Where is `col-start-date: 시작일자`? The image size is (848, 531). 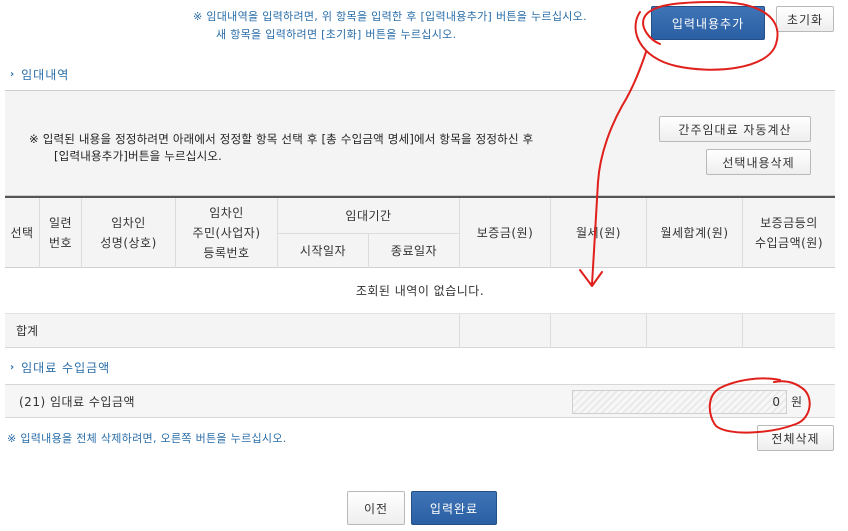 col-start-date: 시작일자 is located at coordinates (323, 251).